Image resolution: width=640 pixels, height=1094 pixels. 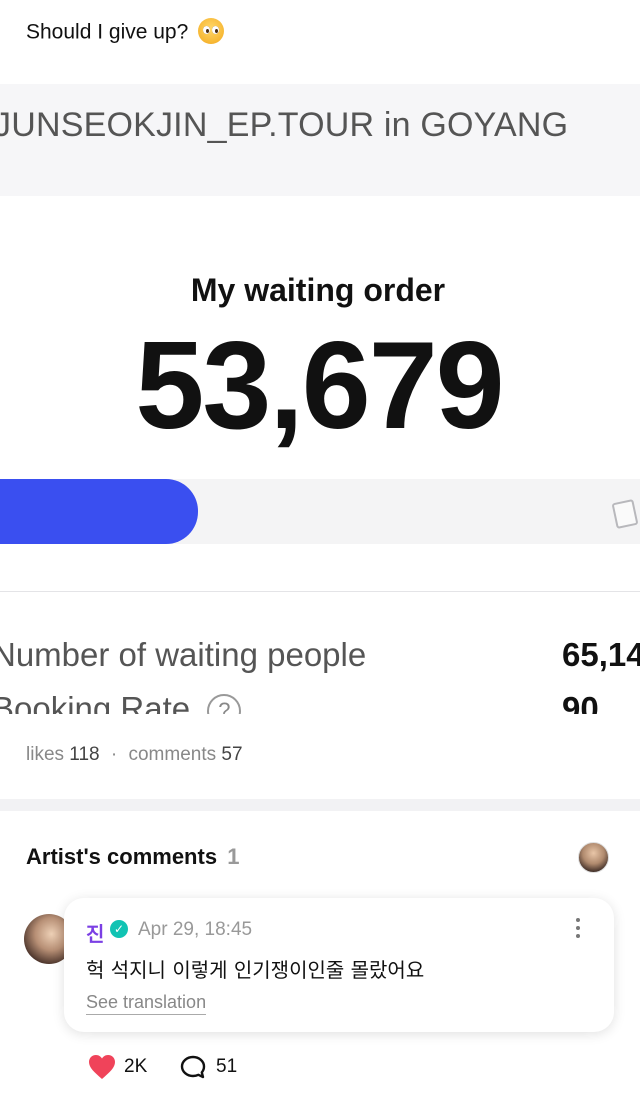 What do you see at coordinates (193, 1067) in the screenshot?
I see `reply-bubble-icon` at bounding box center [193, 1067].